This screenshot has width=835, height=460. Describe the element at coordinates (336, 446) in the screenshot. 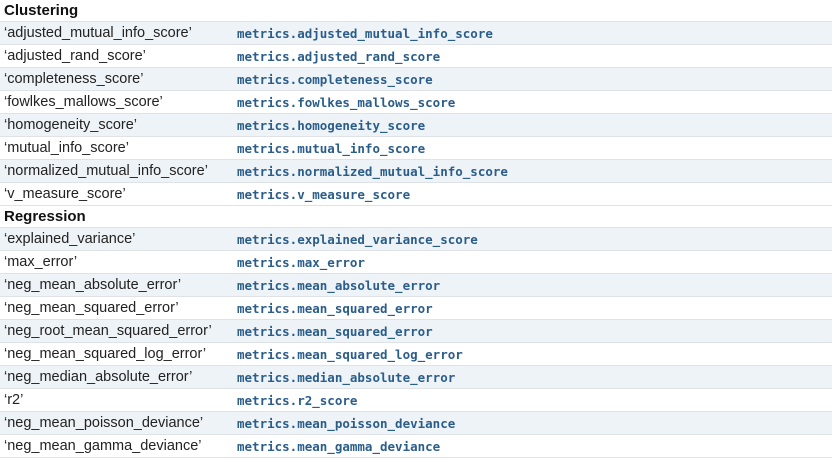

I see `function-link: metrics.mean_gamma_deviance` at that location.